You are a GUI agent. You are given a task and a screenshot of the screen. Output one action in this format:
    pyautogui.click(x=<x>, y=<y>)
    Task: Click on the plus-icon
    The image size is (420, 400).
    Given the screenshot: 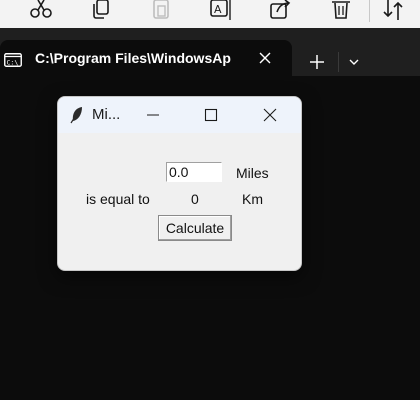 What is the action you would take?
    pyautogui.click(x=317, y=62)
    